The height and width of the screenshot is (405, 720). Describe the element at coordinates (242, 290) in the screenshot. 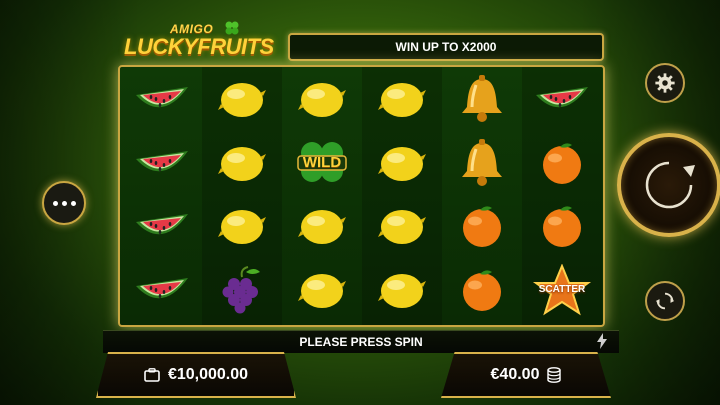

I see `symbol-grapes` at that location.